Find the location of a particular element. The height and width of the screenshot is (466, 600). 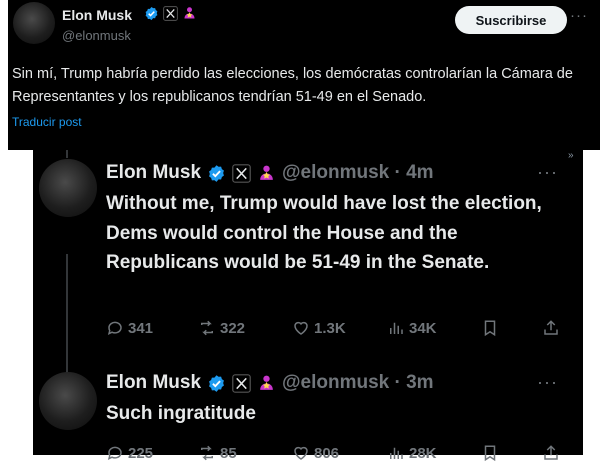

like-count: 1.3K is located at coordinates (330, 328).